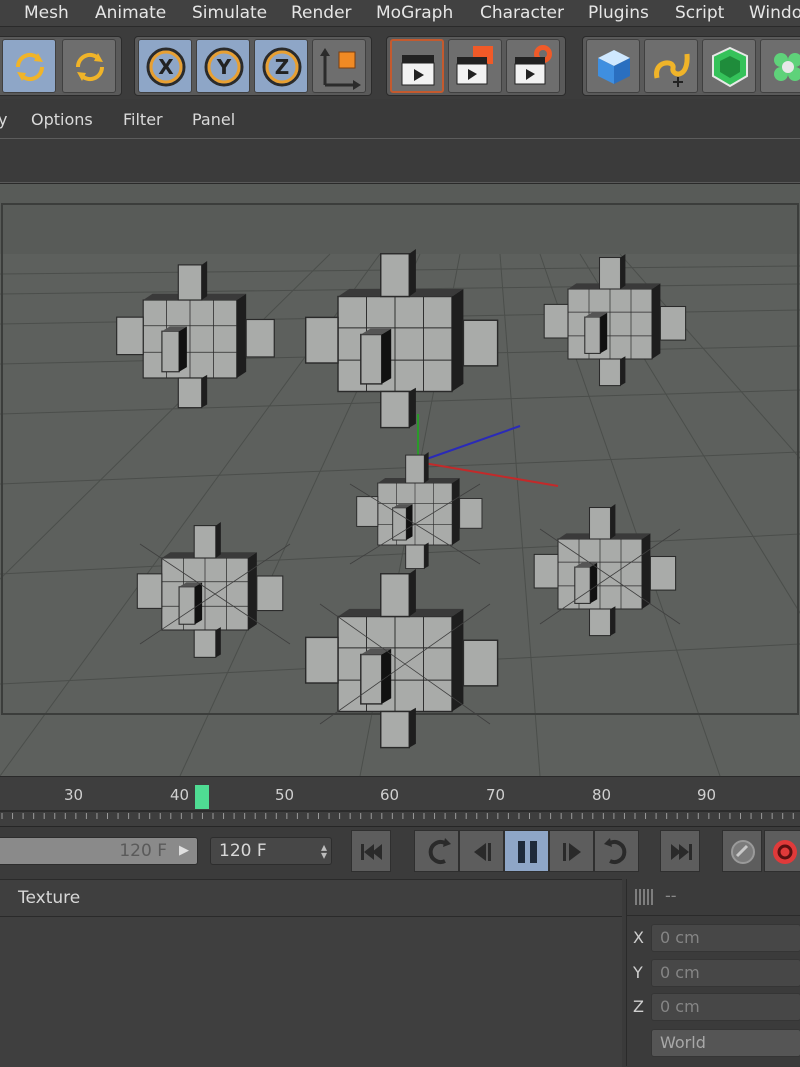 This screenshot has height=1067, width=800. I want to click on coordinates-header: --, so click(671, 895).